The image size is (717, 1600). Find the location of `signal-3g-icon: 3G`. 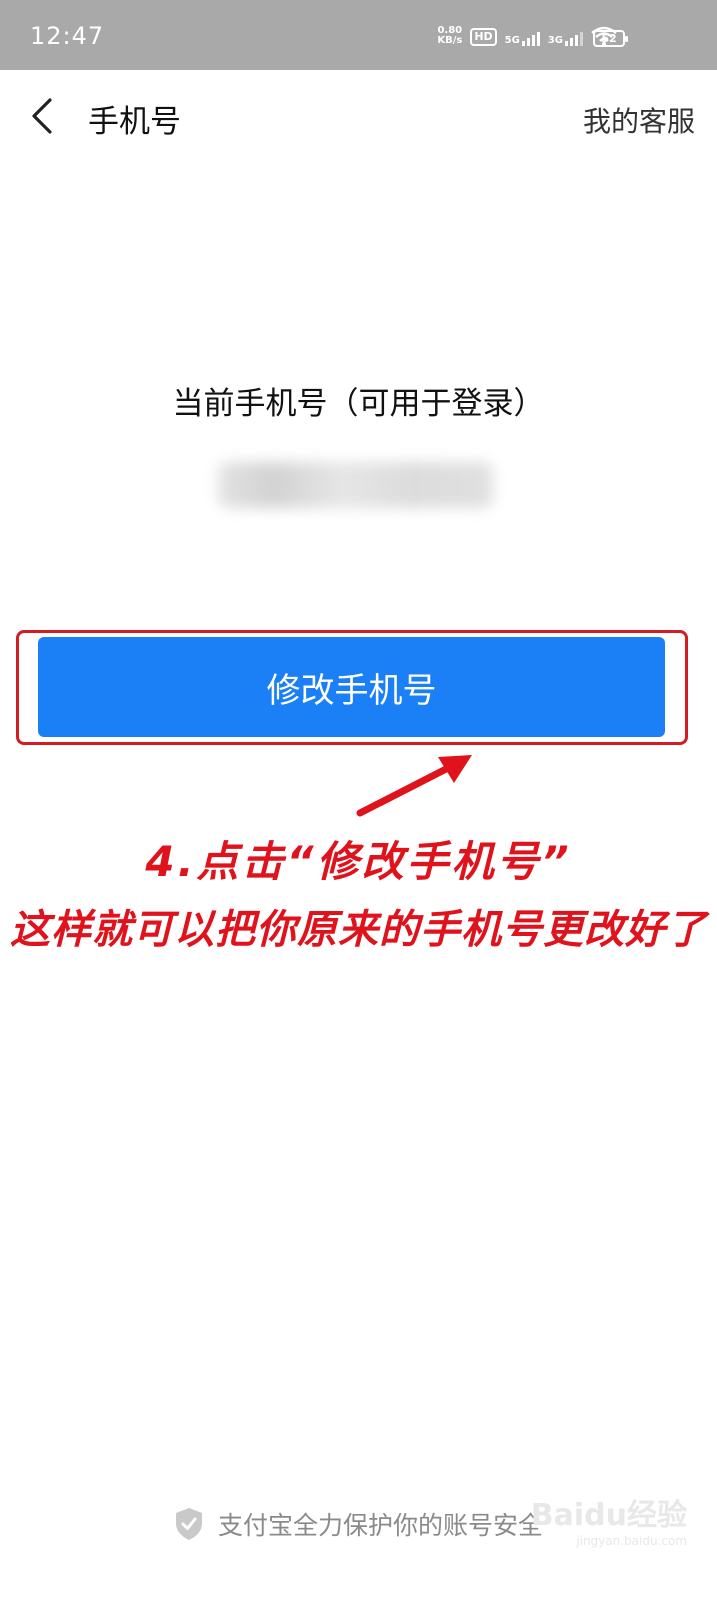

signal-3g-icon: 3G is located at coordinates (565, 39).